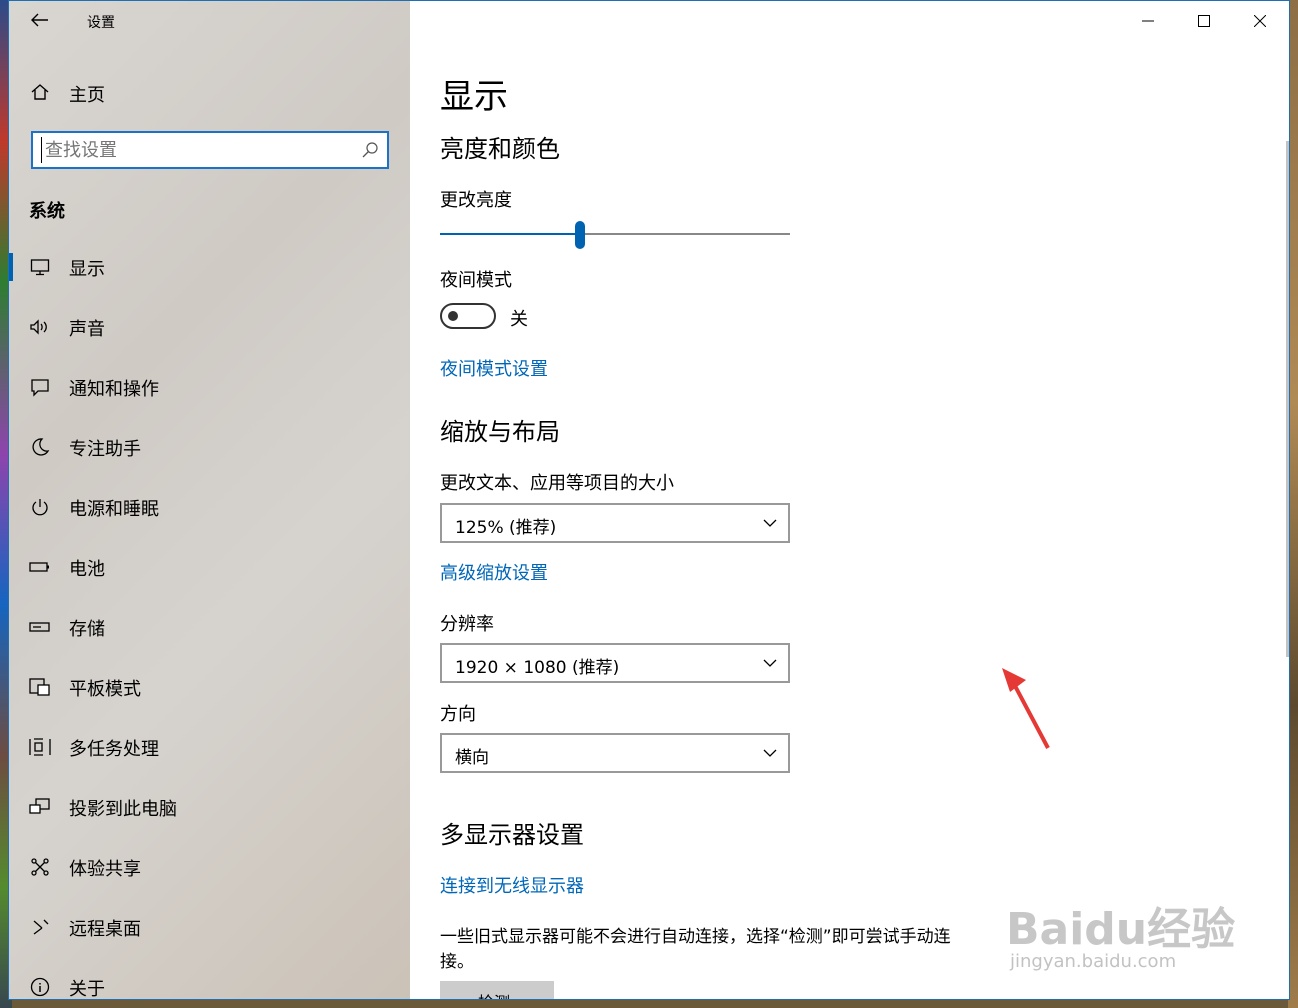 This screenshot has height=1008, width=1298. What do you see at coordinates (114, 749) in the screenshot?
I see `sidebar-item-label: 多任务处理` at bounding box center [114, 749].